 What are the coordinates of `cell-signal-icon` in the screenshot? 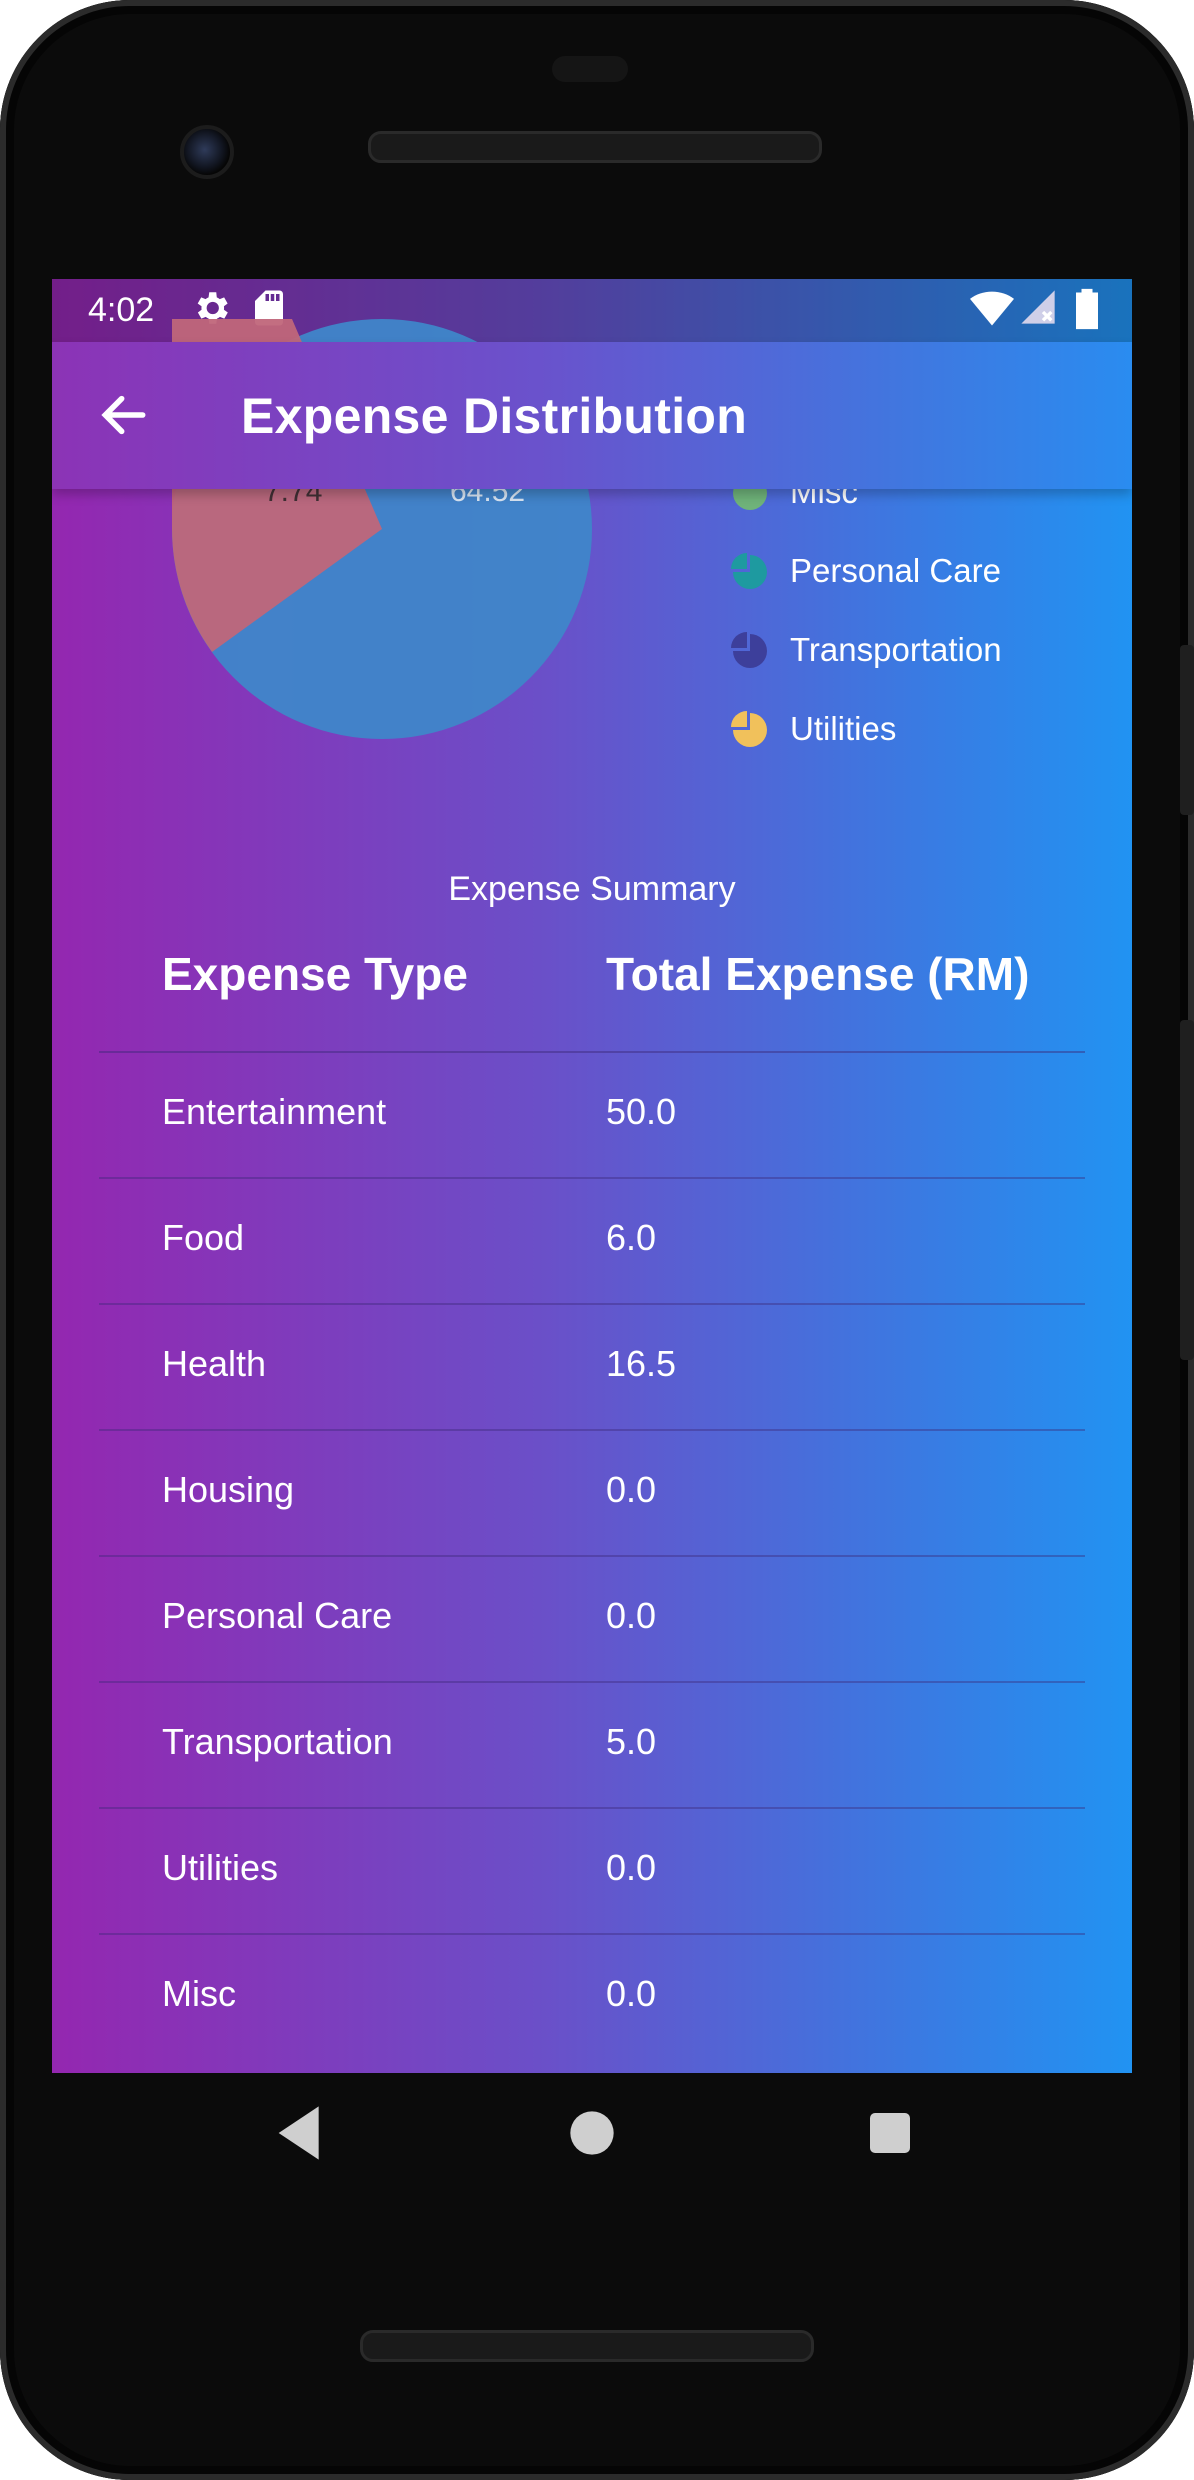 It's located at (1038, 311).